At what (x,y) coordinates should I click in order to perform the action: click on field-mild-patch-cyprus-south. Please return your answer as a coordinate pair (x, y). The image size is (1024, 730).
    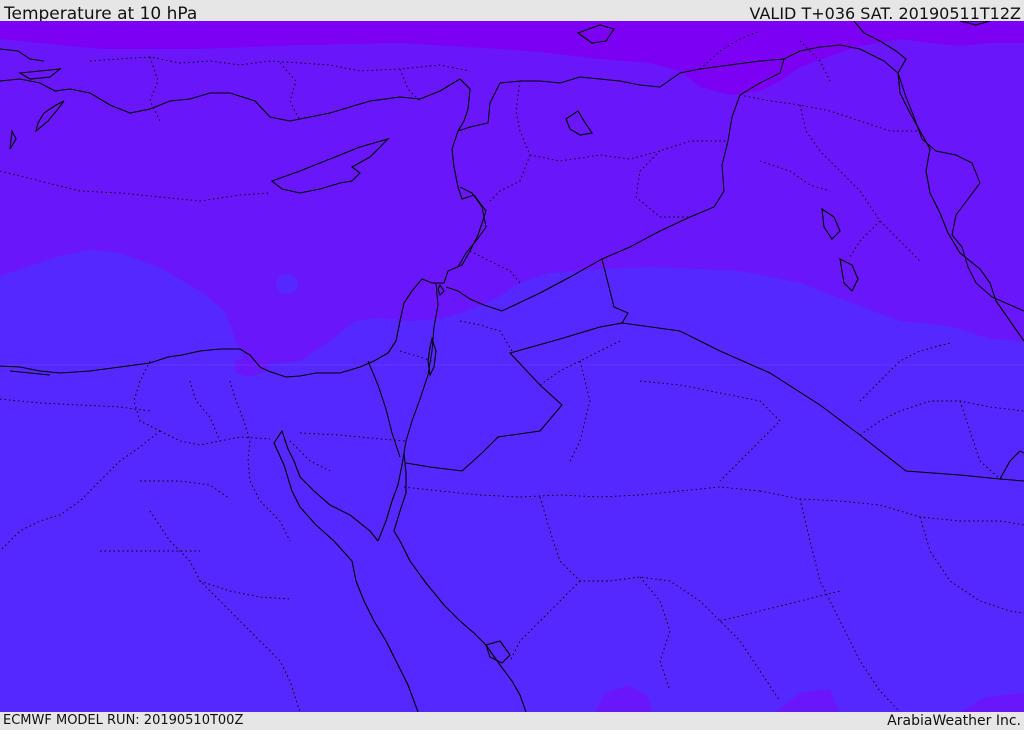
    Looking at the image, I should click on (287, 284).